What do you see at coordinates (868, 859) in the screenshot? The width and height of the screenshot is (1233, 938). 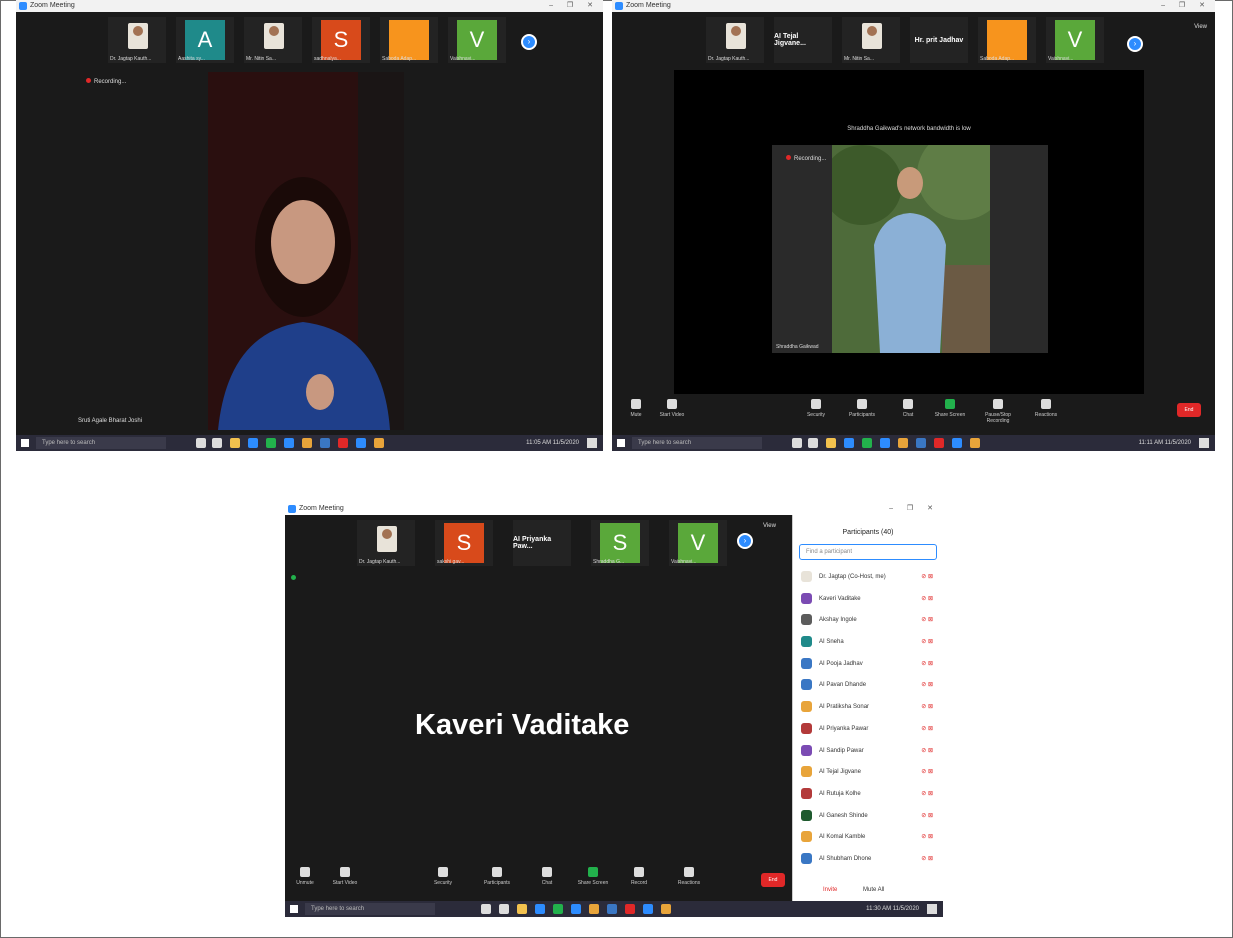 I see `participant-row: AI Shubham Dhone ⊘ ⊠` at bounding box center [868, 859].